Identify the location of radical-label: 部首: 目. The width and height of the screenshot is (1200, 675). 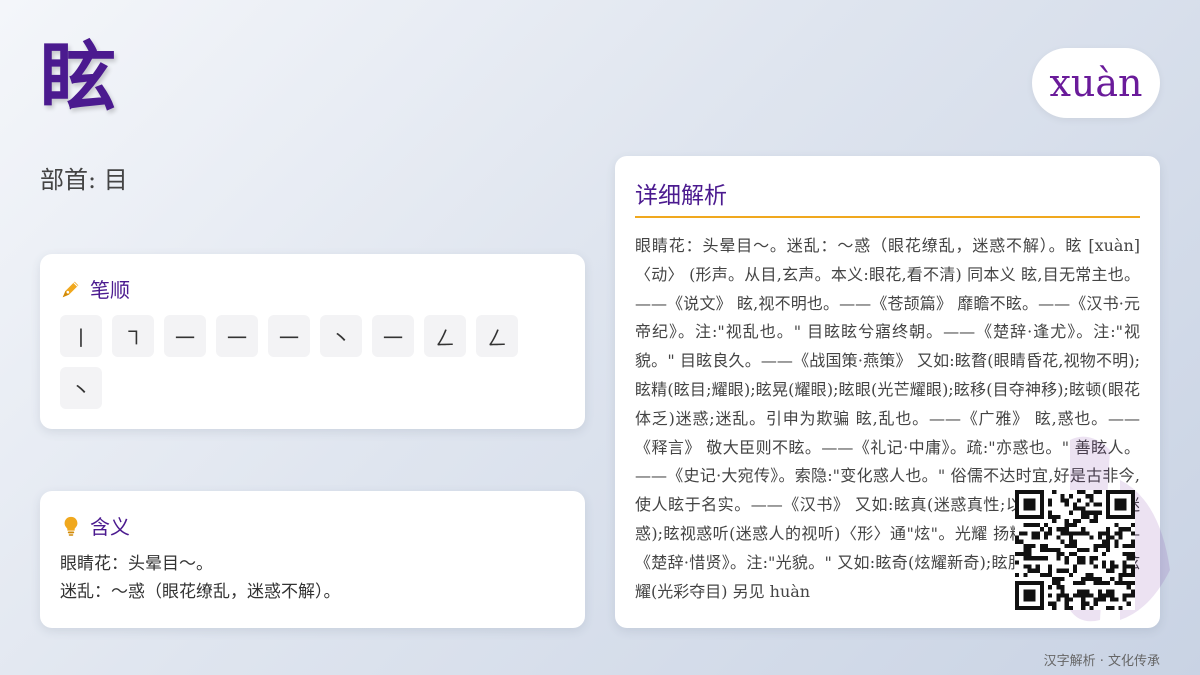
(84, 180).